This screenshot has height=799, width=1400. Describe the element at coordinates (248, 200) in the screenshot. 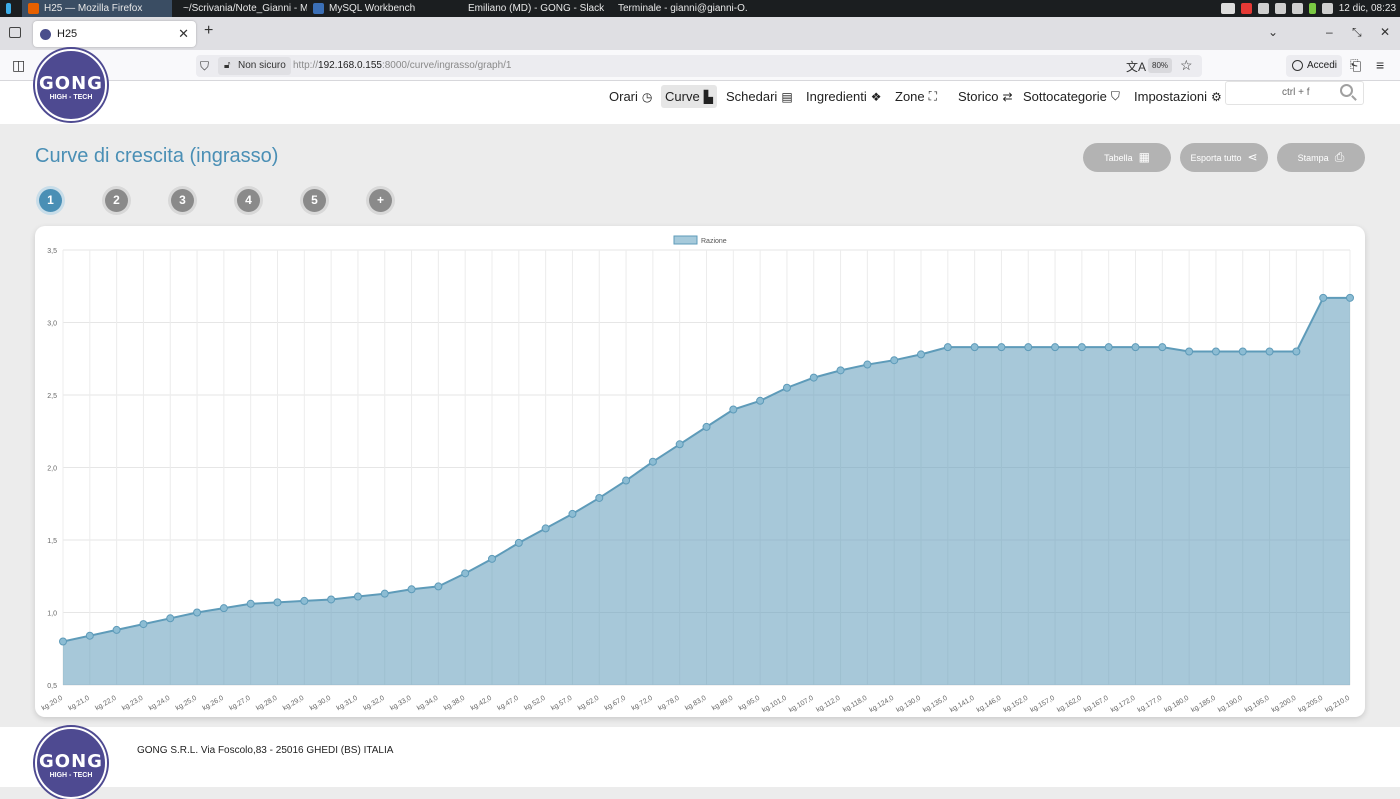

I see `curve-page-4: 4` at that location.